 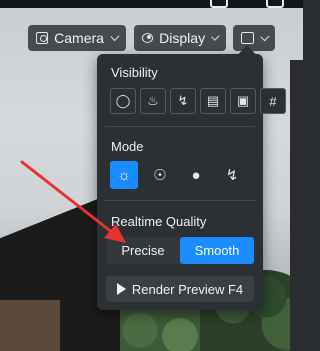 What do you see at coordinates (151, 4) in the screenshot?
I see `top-edge` at bounding box center [151, 4].